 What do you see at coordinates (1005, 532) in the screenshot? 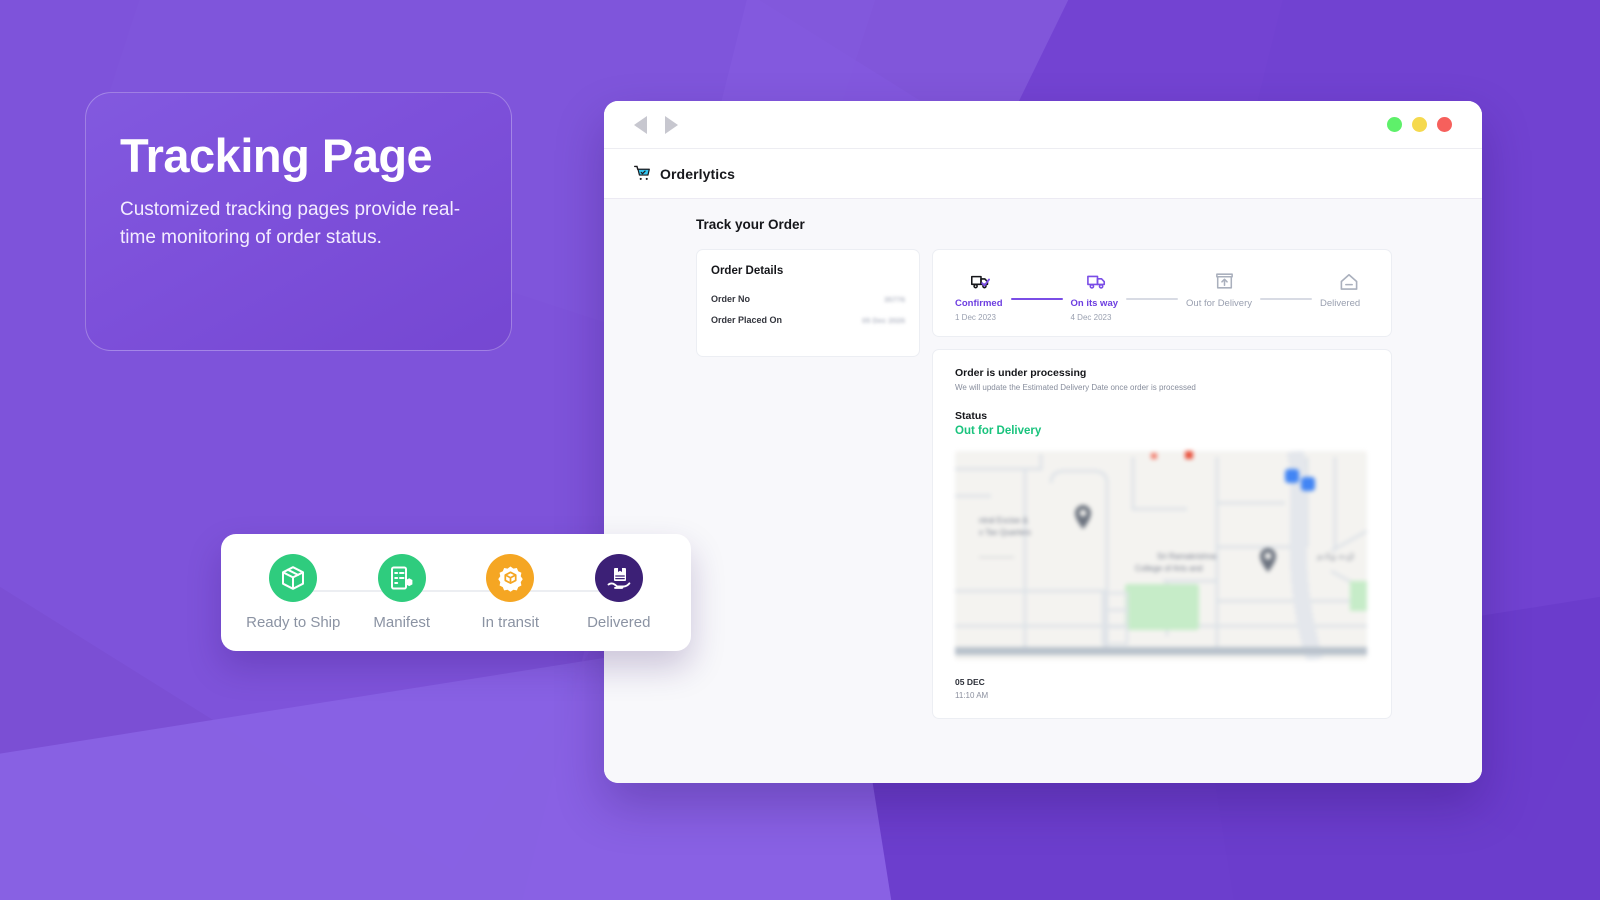
I see `svg-text: x Tax Quarters` at bounding box center [1005, 532].